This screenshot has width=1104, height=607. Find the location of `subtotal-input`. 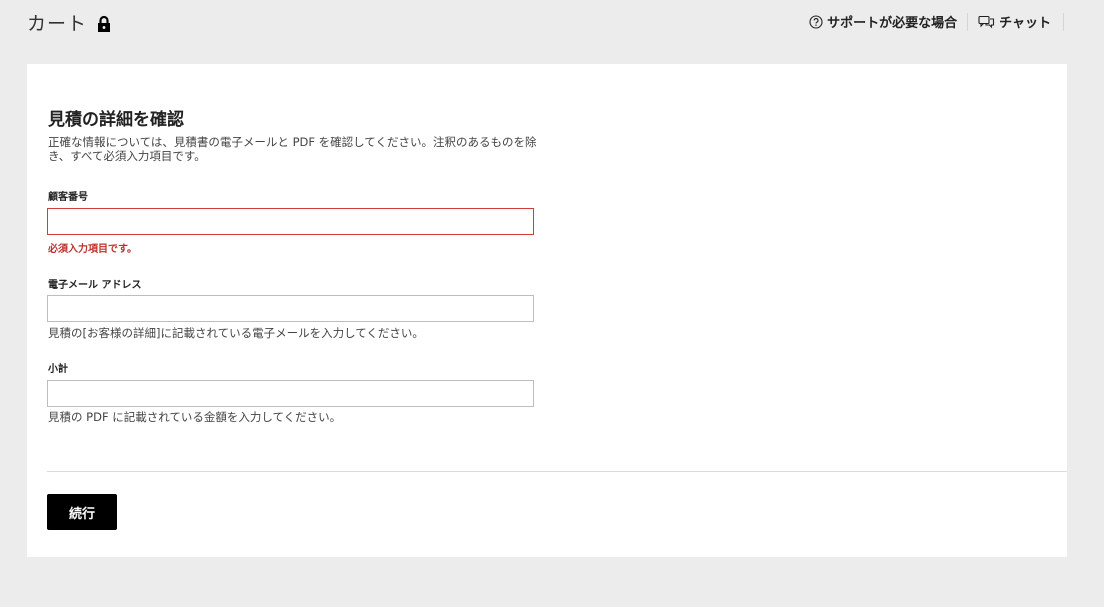

subtotal-input is located at coordinates (290, 393).